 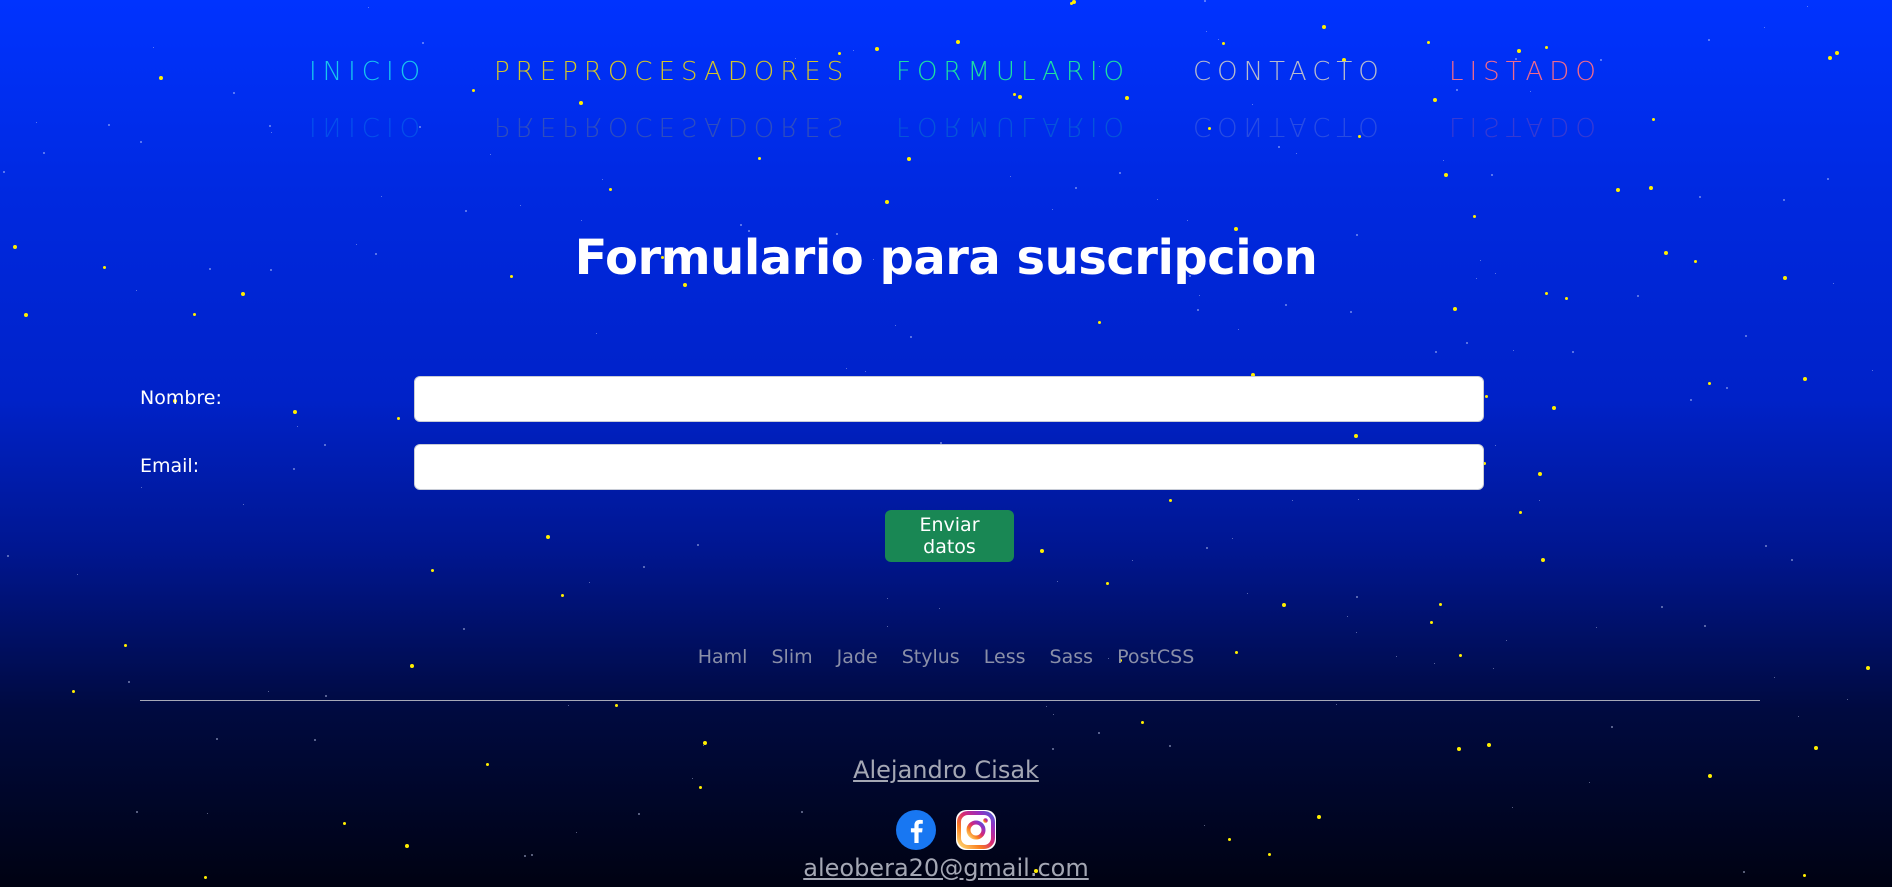 I want to click on author-link: Alejandro Cisak, so click(x=946, y=770).